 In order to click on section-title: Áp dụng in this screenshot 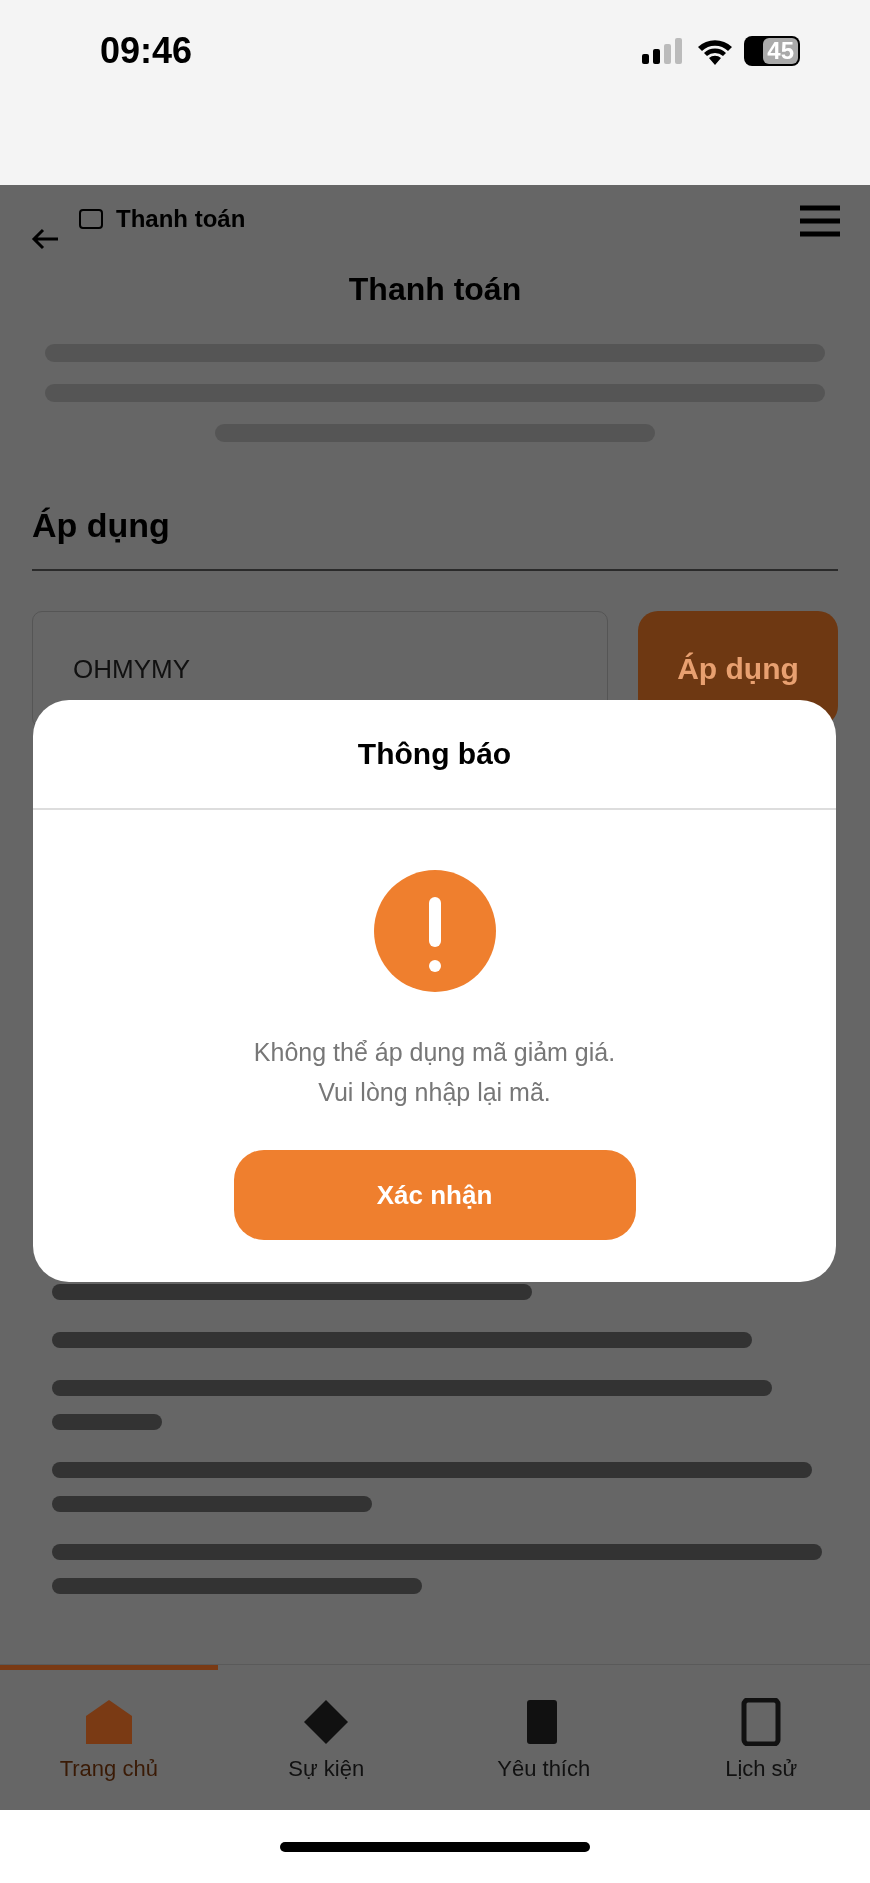, I will do `click(435, 538)`.